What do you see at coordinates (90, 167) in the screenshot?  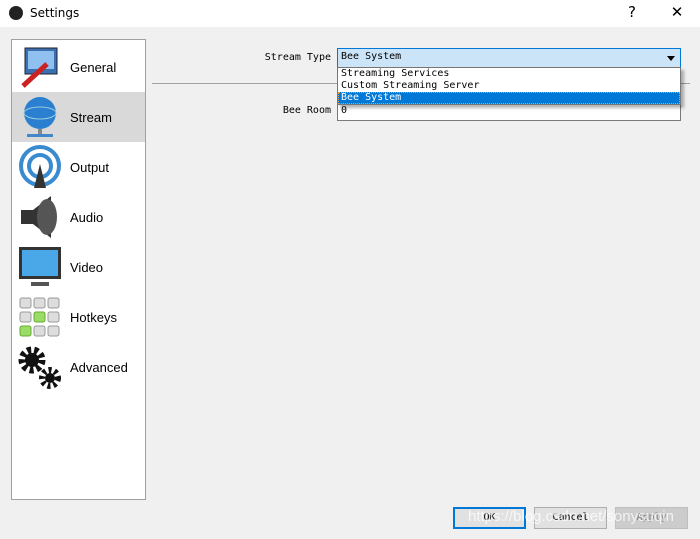 I see `sidebar-item-label: Output` at bounding box center [90, 167].